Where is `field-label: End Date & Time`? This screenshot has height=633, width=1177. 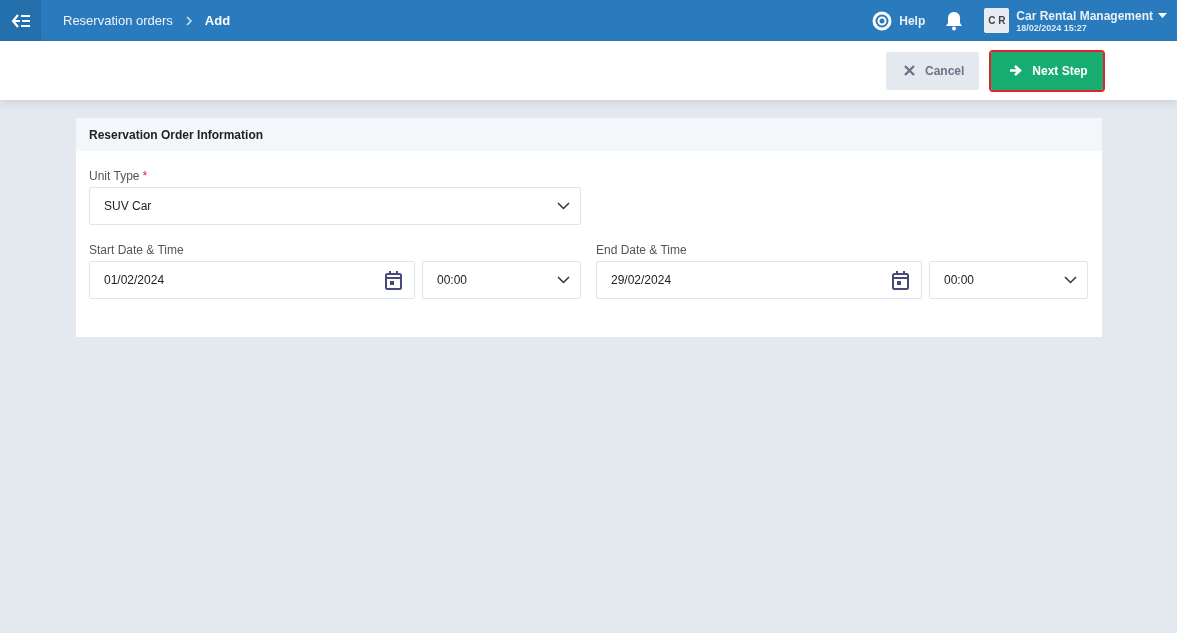 field-label: End Date & Time is located at coordinates (642, 250).